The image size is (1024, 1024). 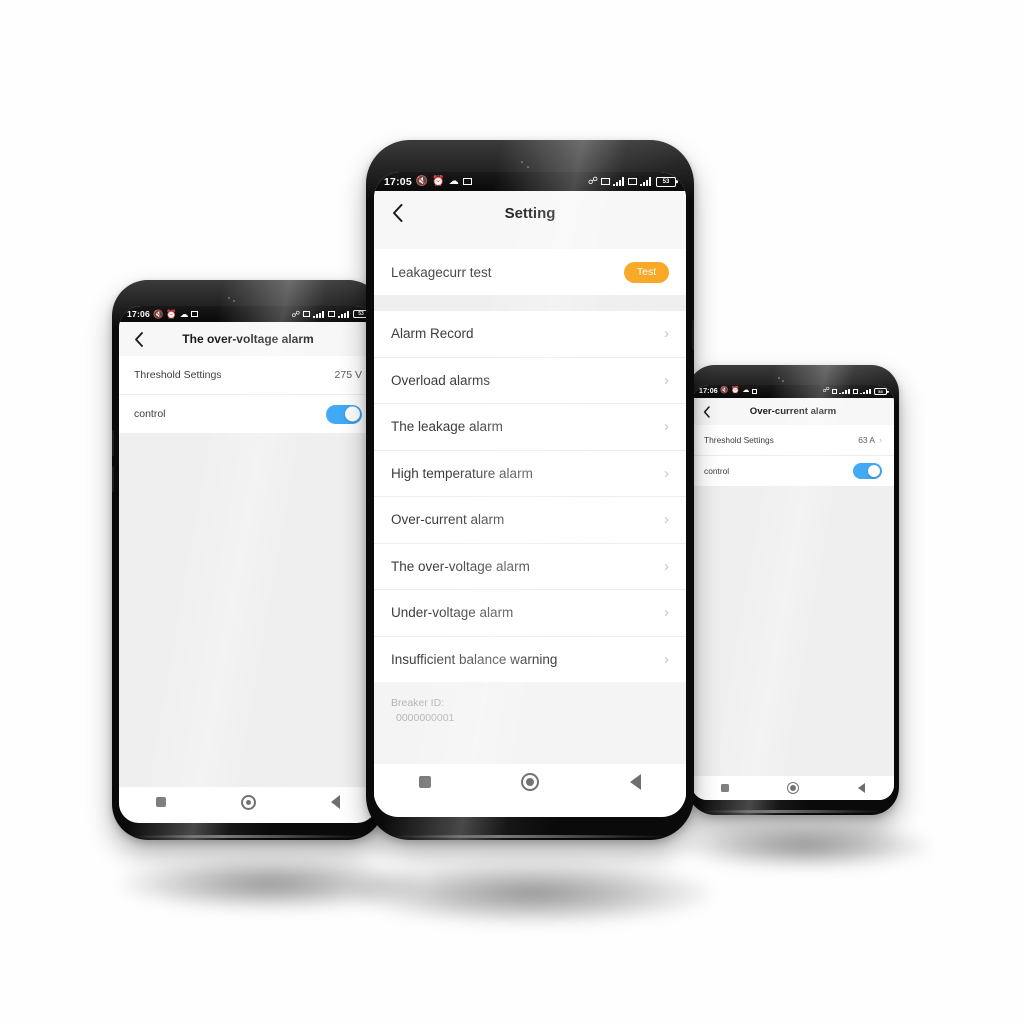 I want to click on menu-item-label: High temperature alarm, so click(x=462, y=473).